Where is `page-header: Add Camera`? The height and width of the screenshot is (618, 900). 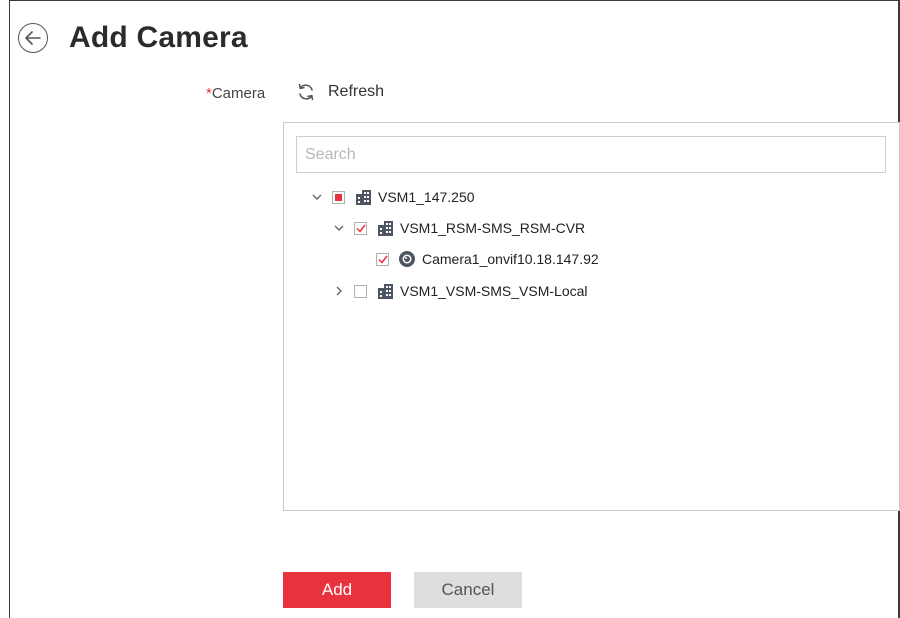
page-header: Add Camera is located at coordinates (133, 38).